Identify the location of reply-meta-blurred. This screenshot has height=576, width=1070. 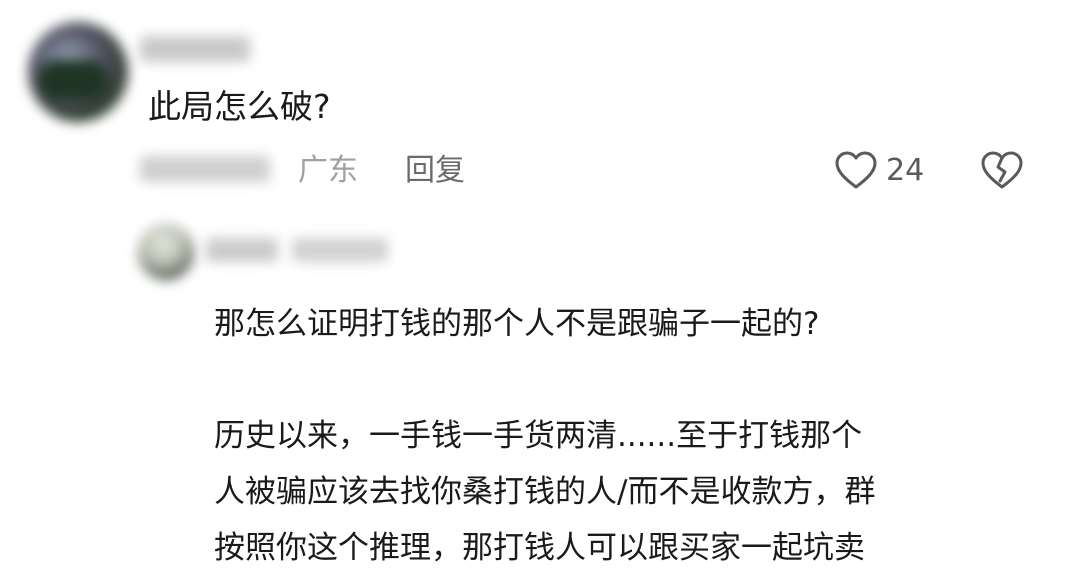
(340, 250).